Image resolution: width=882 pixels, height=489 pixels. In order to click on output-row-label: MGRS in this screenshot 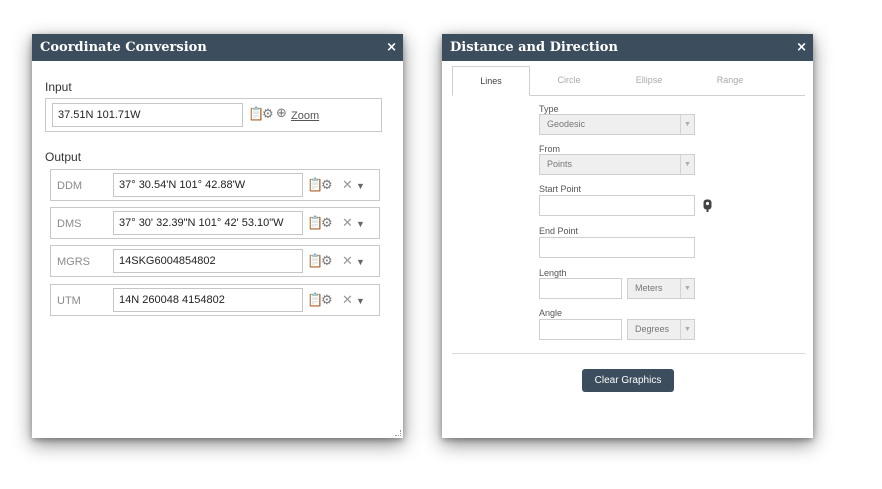, I will do `click(73, 262)`.